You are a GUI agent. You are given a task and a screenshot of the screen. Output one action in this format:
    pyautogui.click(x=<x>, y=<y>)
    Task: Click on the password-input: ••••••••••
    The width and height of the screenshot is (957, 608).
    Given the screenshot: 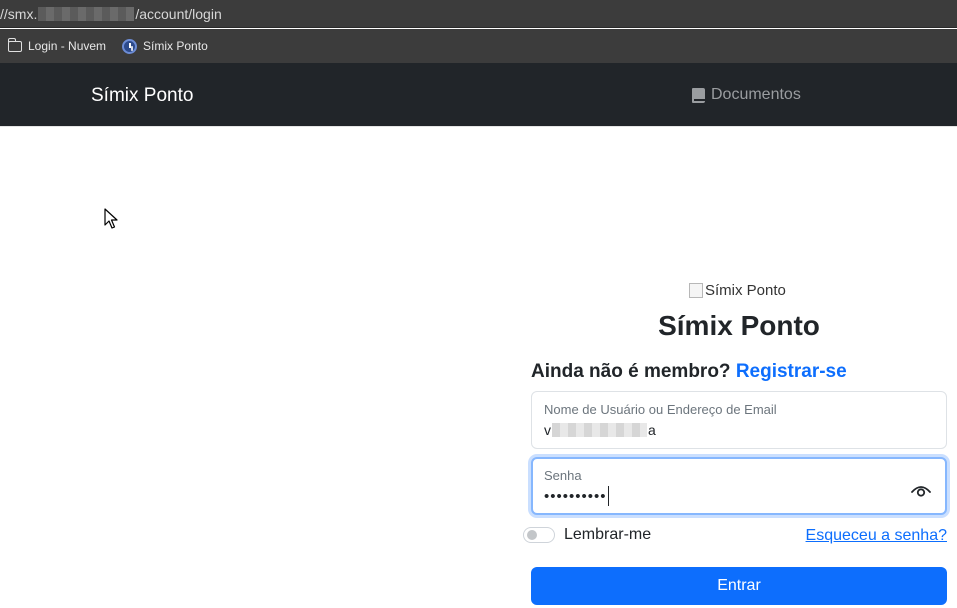 What is the action you would take?
    pyautogui.click(x=714, y=496)
    